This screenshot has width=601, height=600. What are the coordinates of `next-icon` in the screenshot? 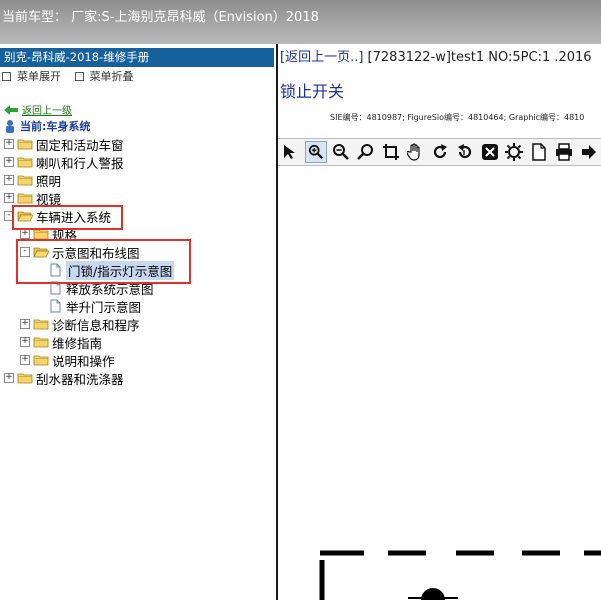 It's located at (588, 152).